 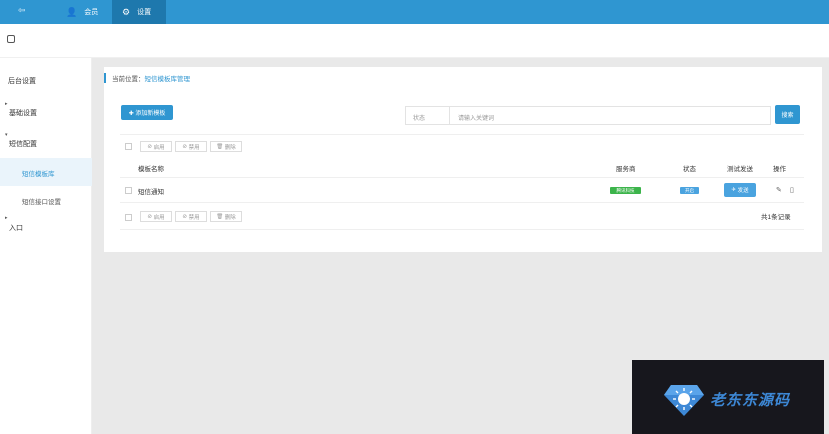 I want to click on test-send-label: 发送, so click(x=743, y=191).